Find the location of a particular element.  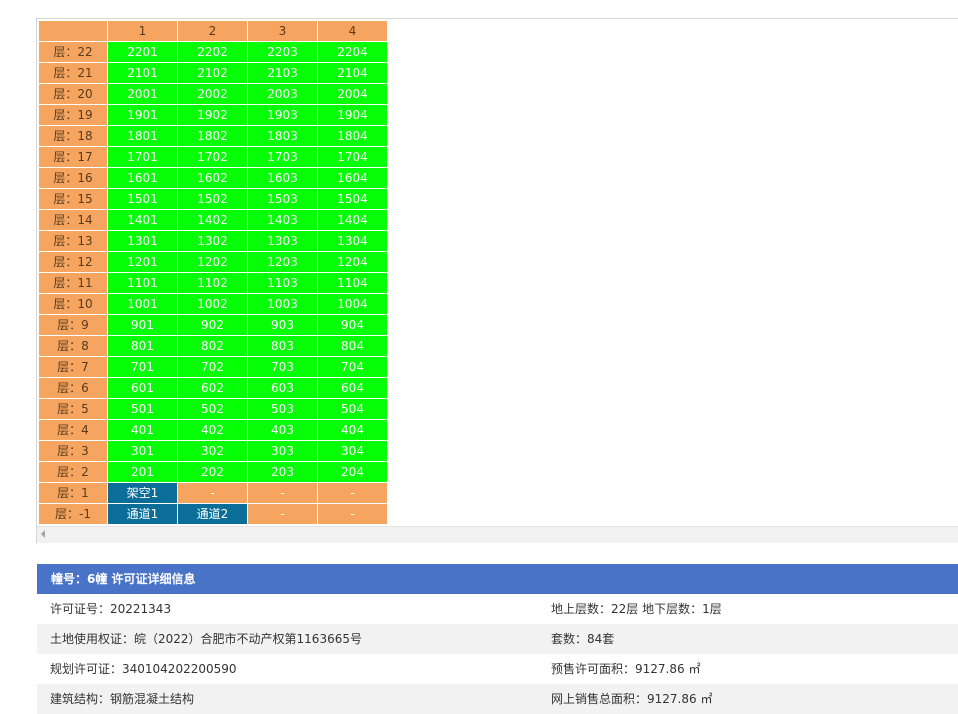

unit-cell: 1803 is located at coordinates (282, 136).